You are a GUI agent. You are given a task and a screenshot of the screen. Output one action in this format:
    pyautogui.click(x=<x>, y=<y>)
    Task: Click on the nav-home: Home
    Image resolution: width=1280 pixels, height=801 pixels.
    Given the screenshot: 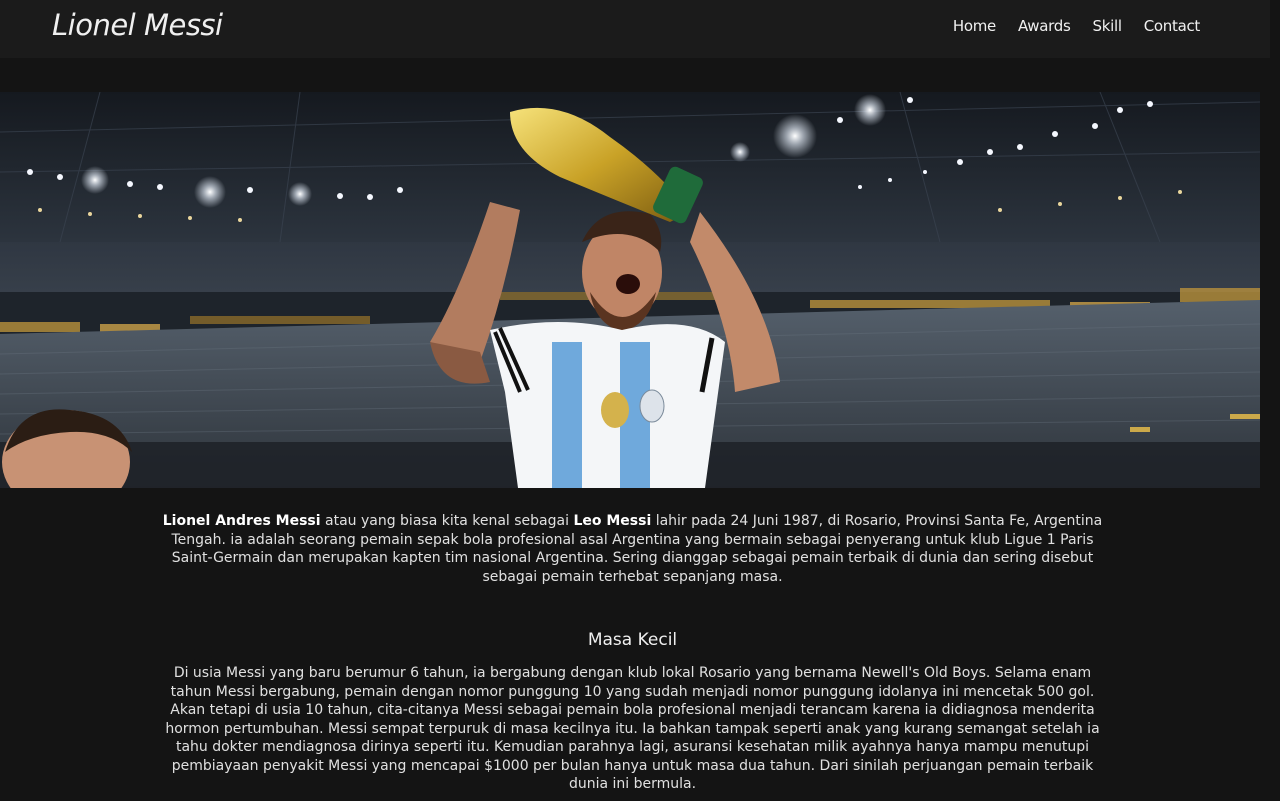 What is the action you would take?
    pyautogui.click(x=974, y=26)
    